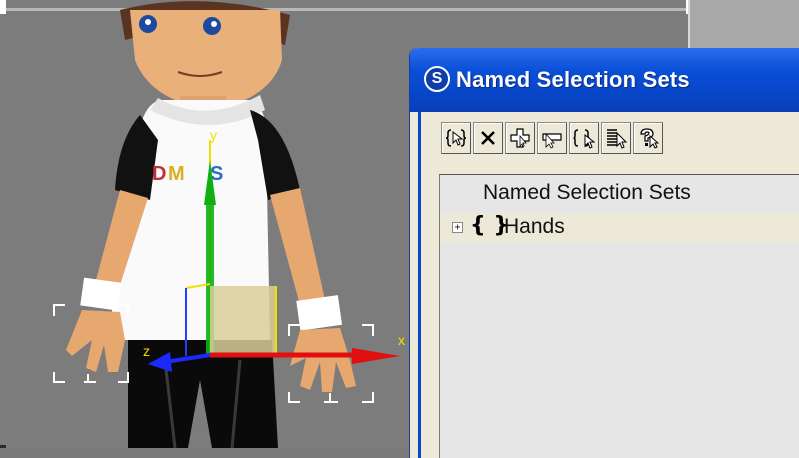 This screenshot has height=458, width=799. I want to click on expand-icon: +, so click(457, 227).